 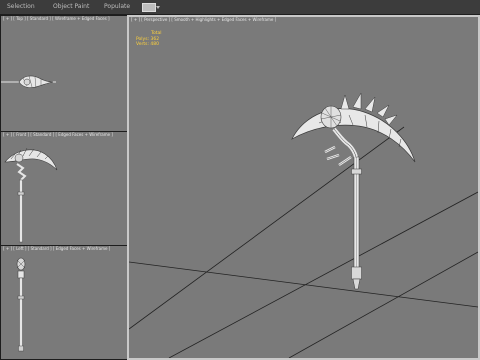 I want to click on tab-populate: Populate, so click(x=117, y=7).